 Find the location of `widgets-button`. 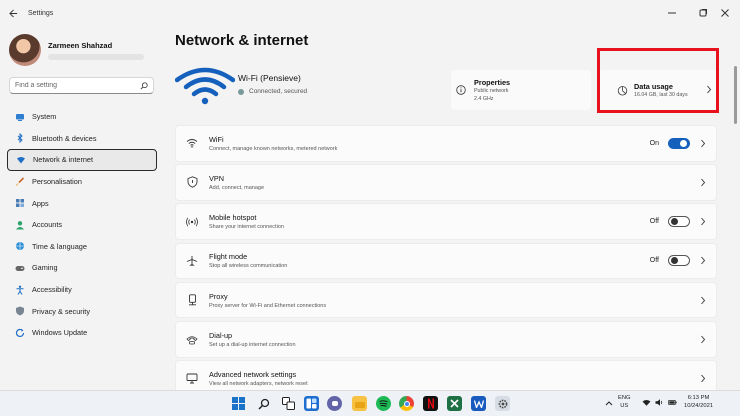

widgets-button is located at coordinates (311, 403).